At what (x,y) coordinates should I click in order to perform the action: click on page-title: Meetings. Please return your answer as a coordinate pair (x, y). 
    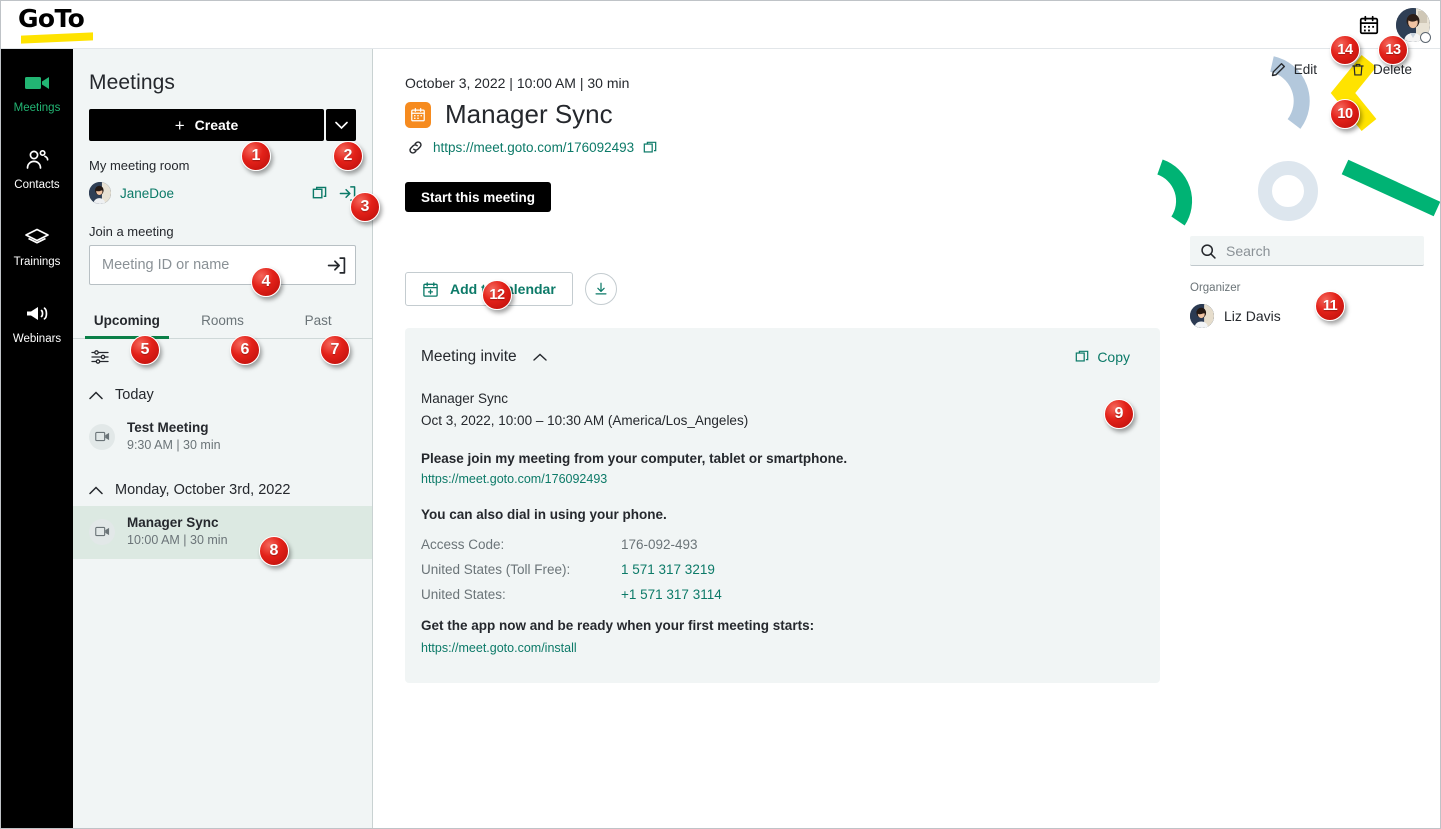
    Looking at the image, I should click on (132, 82).